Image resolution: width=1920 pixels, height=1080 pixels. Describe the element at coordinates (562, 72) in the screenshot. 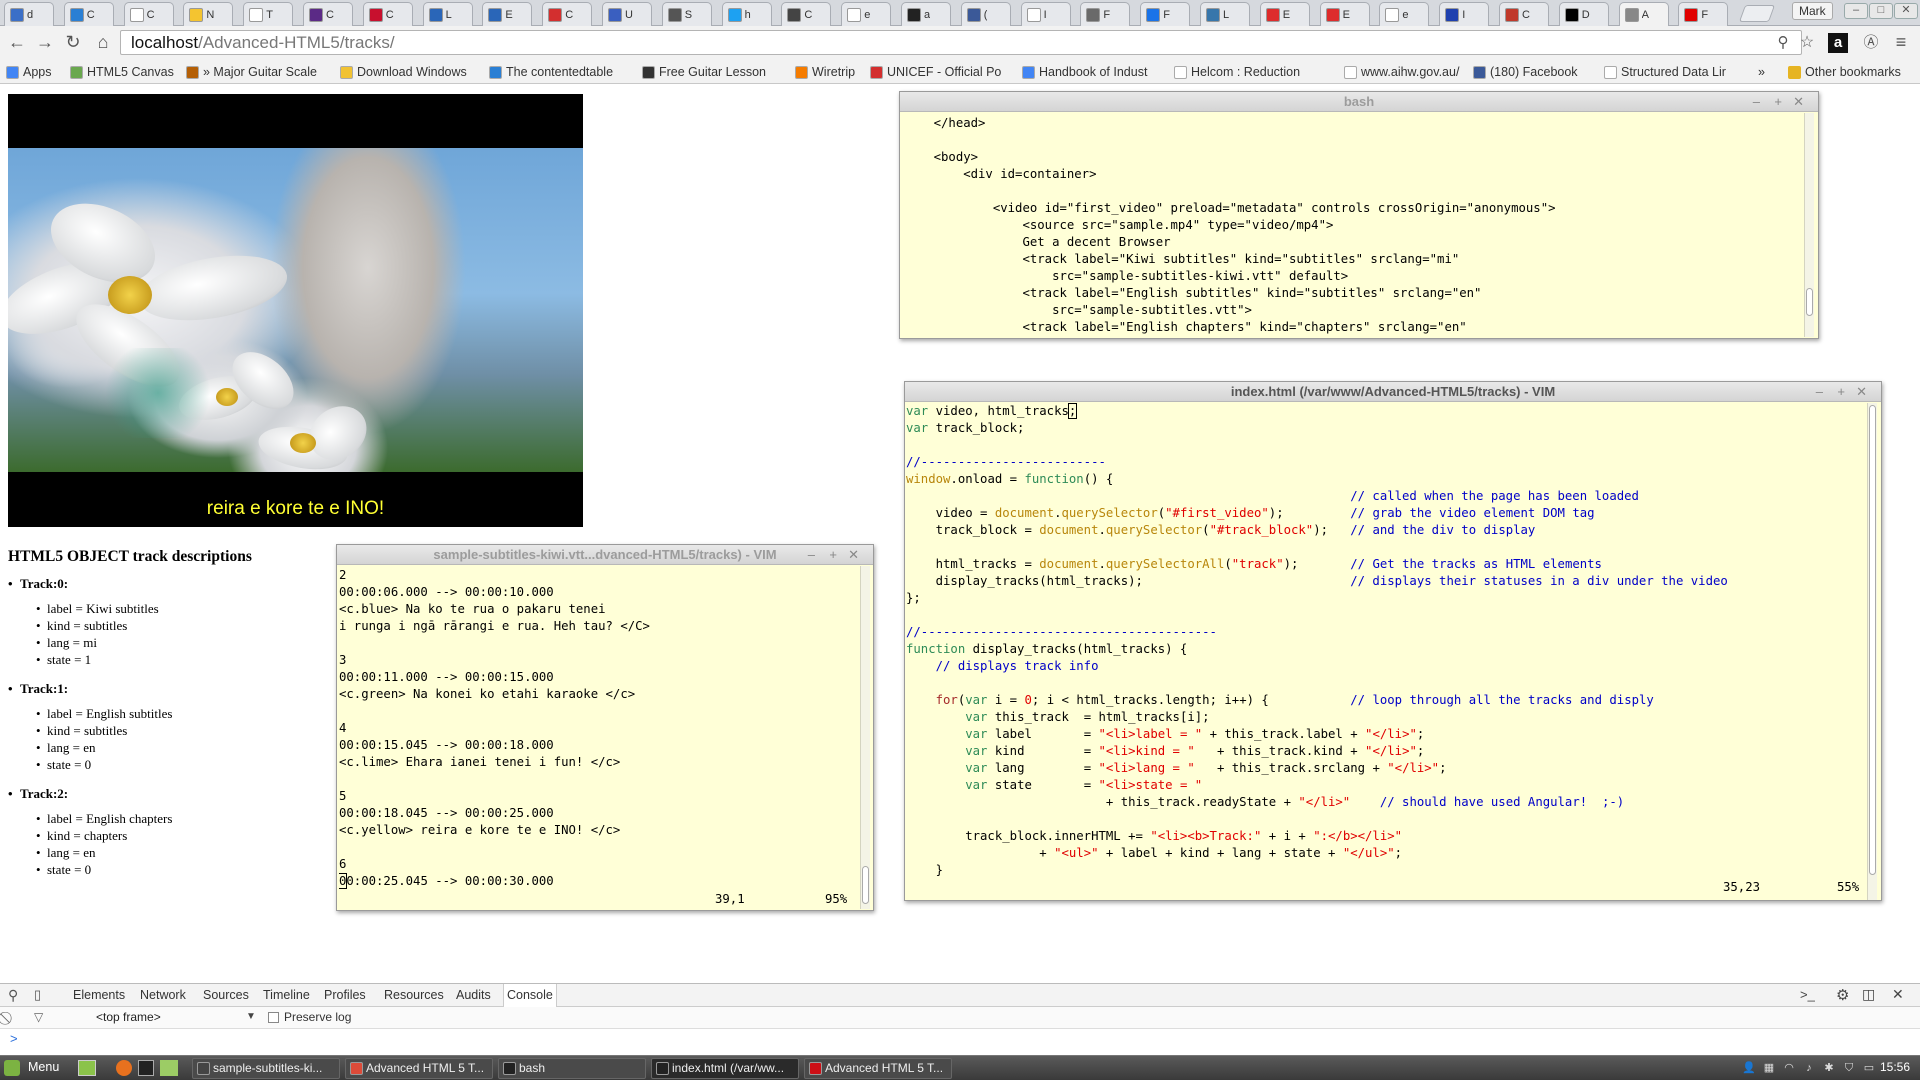

I see `bookmark-item: The contentedtable` at that location.